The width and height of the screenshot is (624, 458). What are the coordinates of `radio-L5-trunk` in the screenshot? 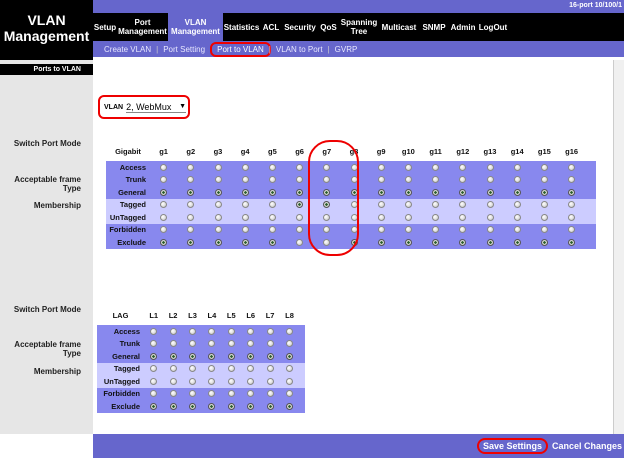 It's located at (231, 344).